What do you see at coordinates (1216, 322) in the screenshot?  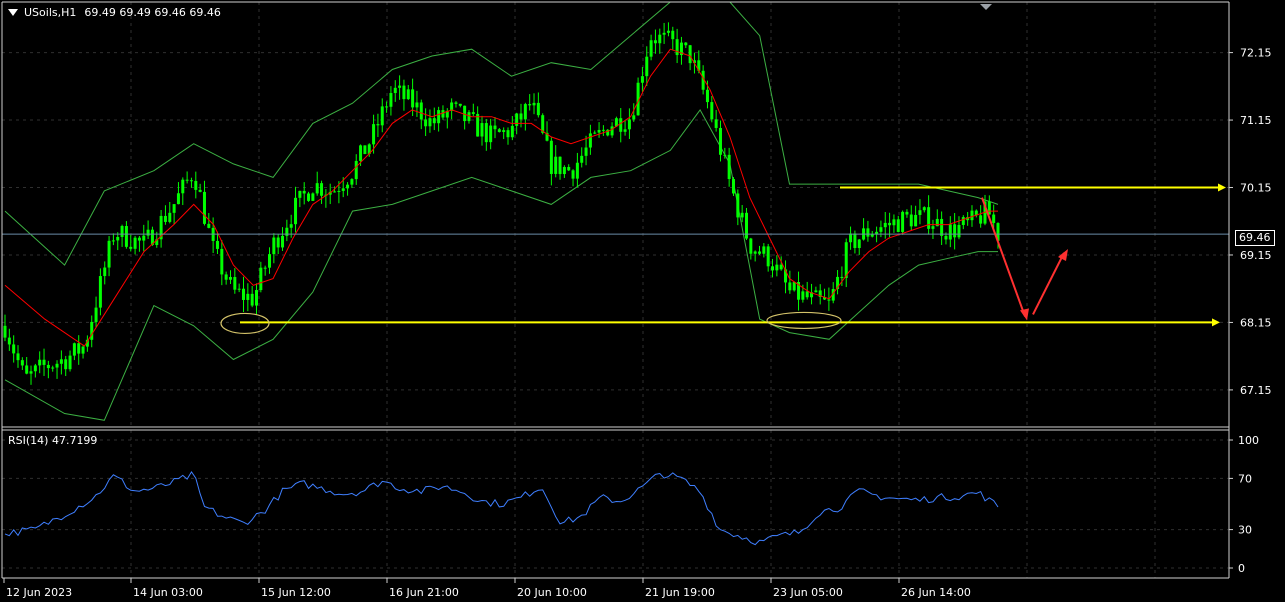 I see `support-arrow-head` at bounding box center [1216, 322].